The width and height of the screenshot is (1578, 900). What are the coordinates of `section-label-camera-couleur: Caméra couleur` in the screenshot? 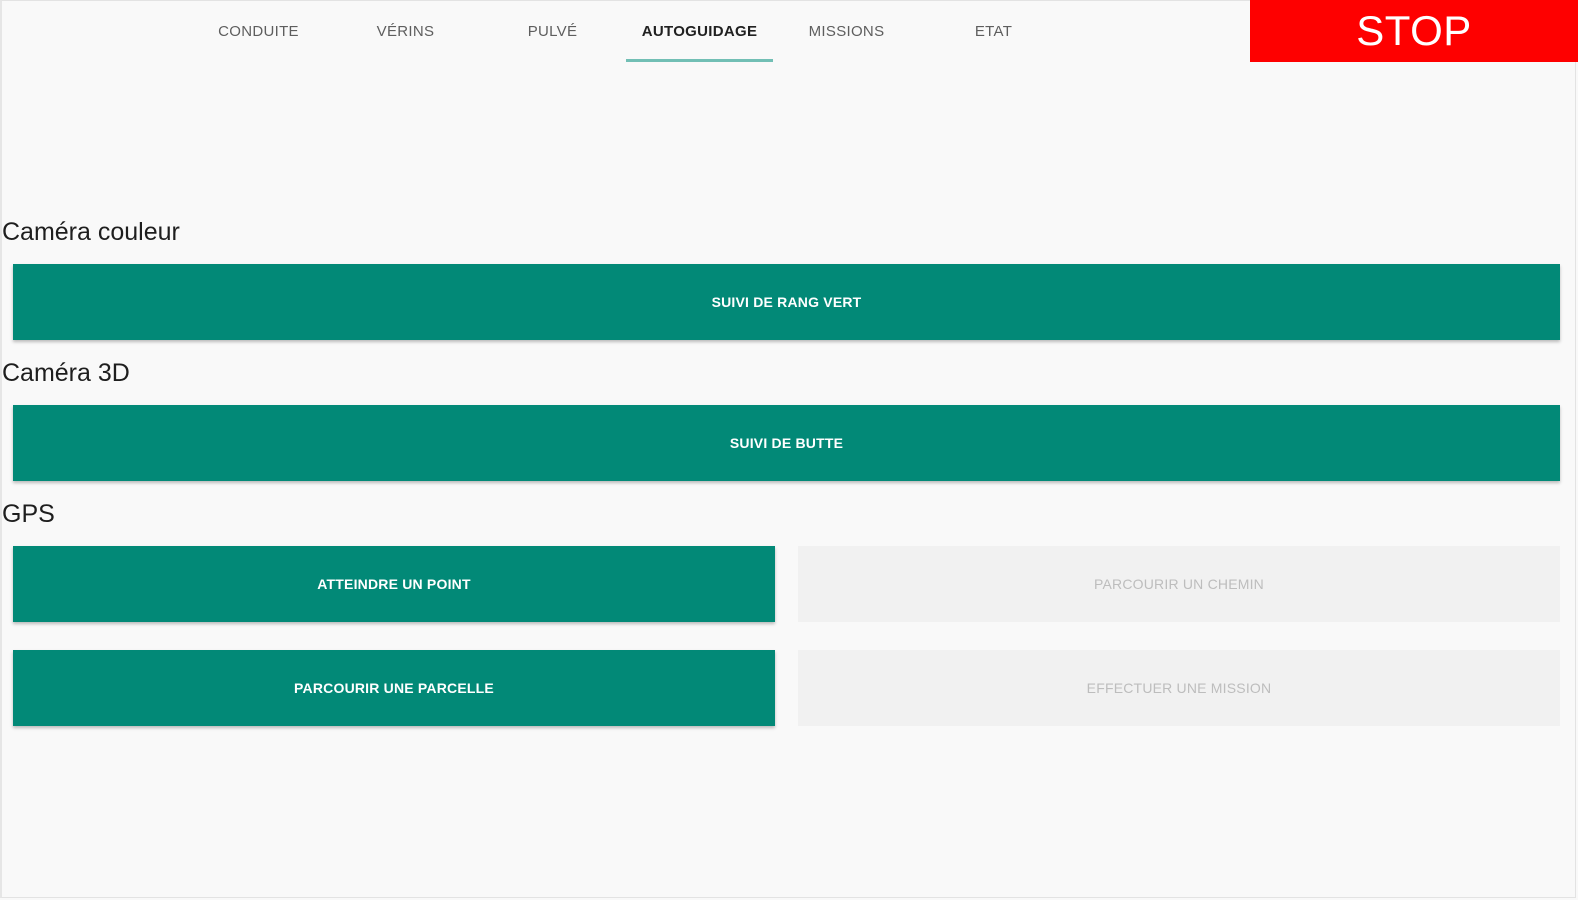 It's located at (91, 232).